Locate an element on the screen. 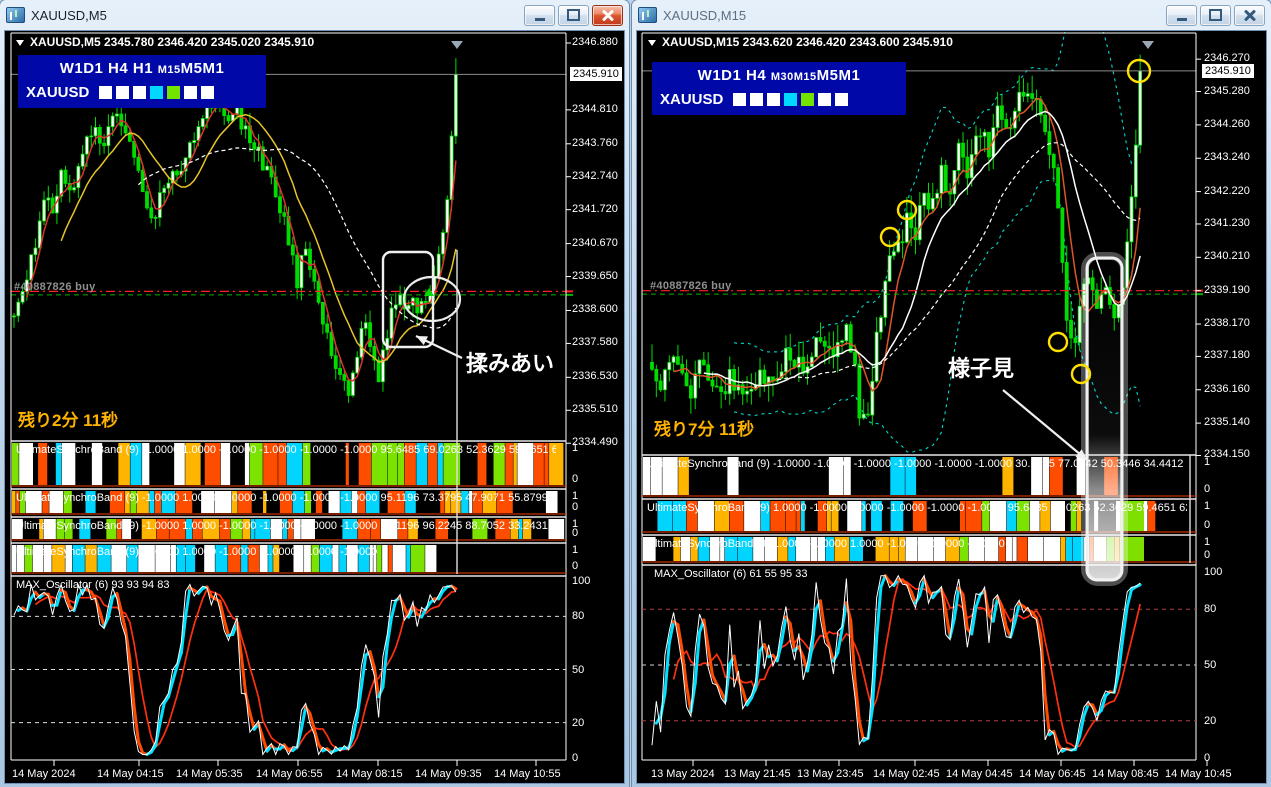 The height and width of the screenshot is (787, 1271). window-title: XAUUSD,M5 is located at coordinates (69, 15).